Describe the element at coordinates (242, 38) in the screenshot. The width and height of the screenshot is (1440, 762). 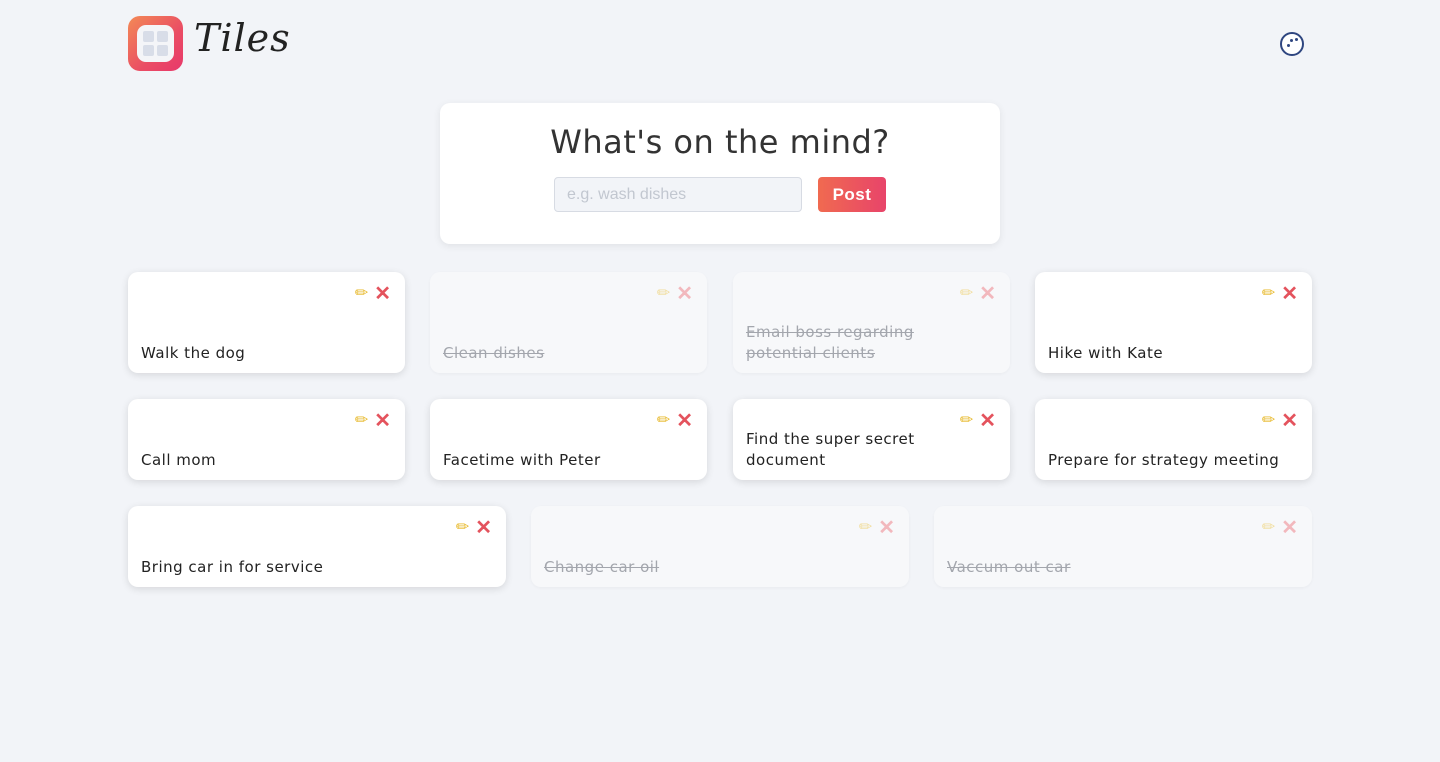
I see `app-title: Tiles` at that location.